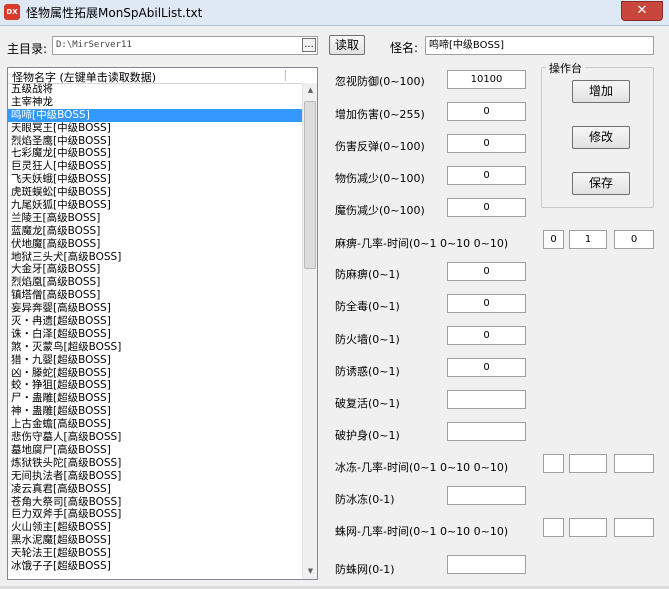  Describe the element at coordinates (185, 45) in the screenshot. I see `main-dir-input: D:\MirServer11` at that location.